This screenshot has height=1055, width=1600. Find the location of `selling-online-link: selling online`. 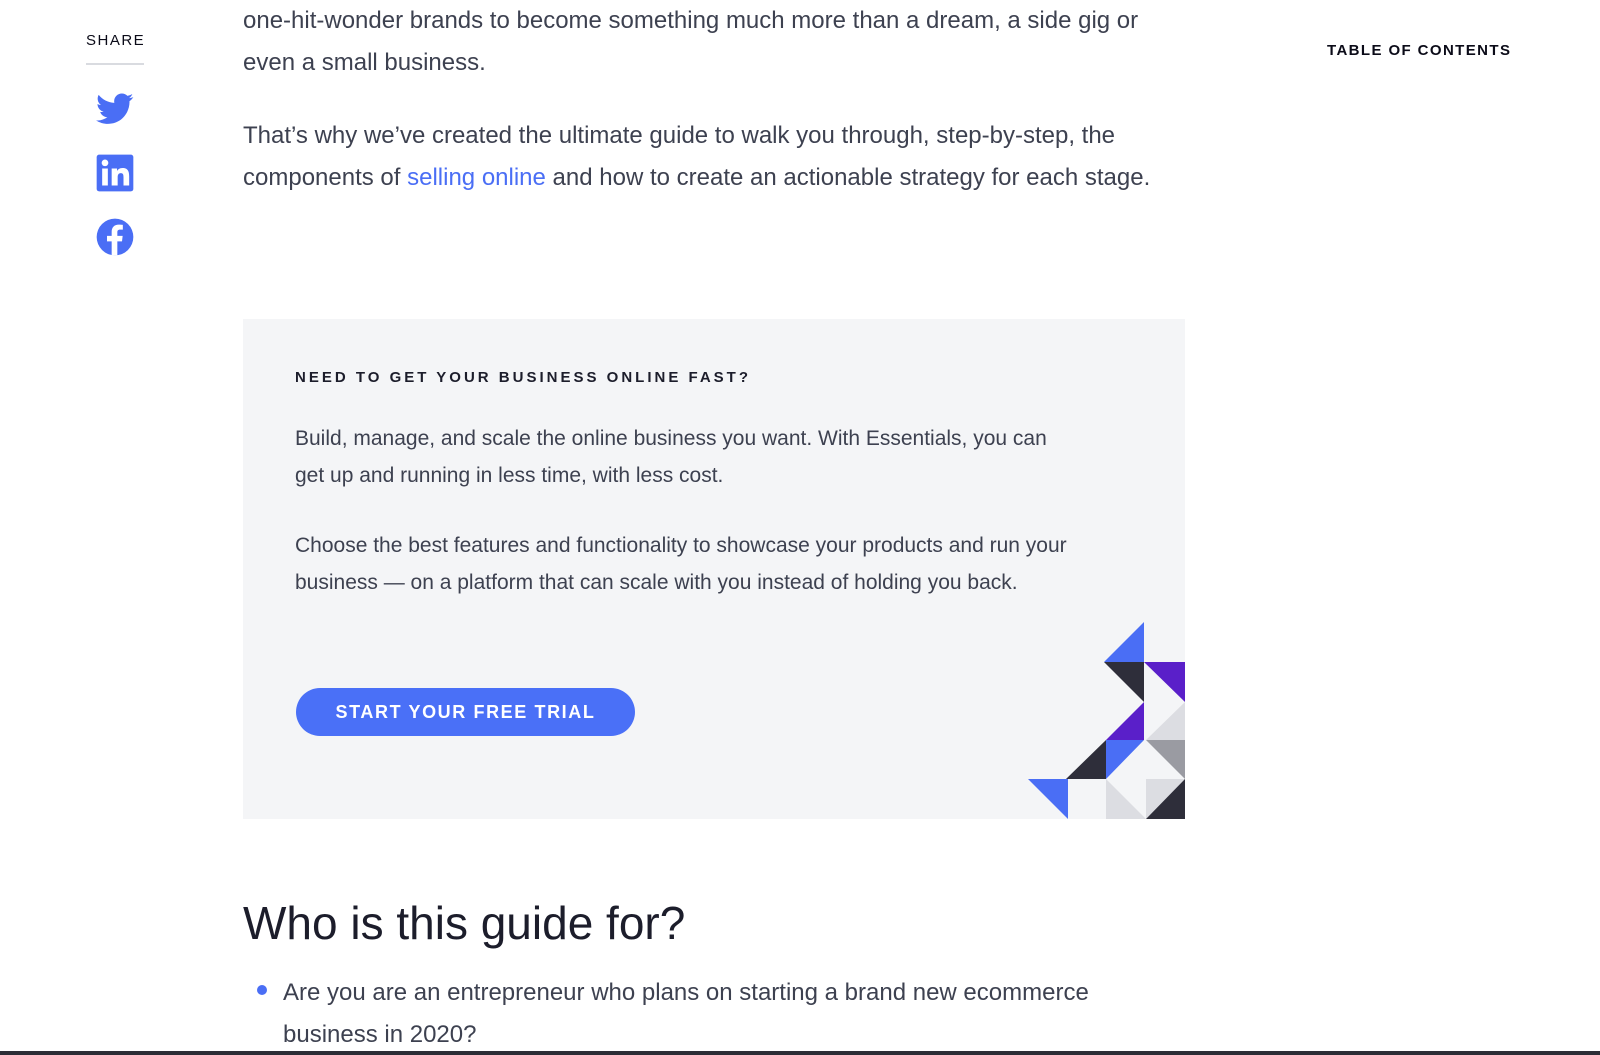

selling-online-link: selling online is located at coordinates (476, 177).